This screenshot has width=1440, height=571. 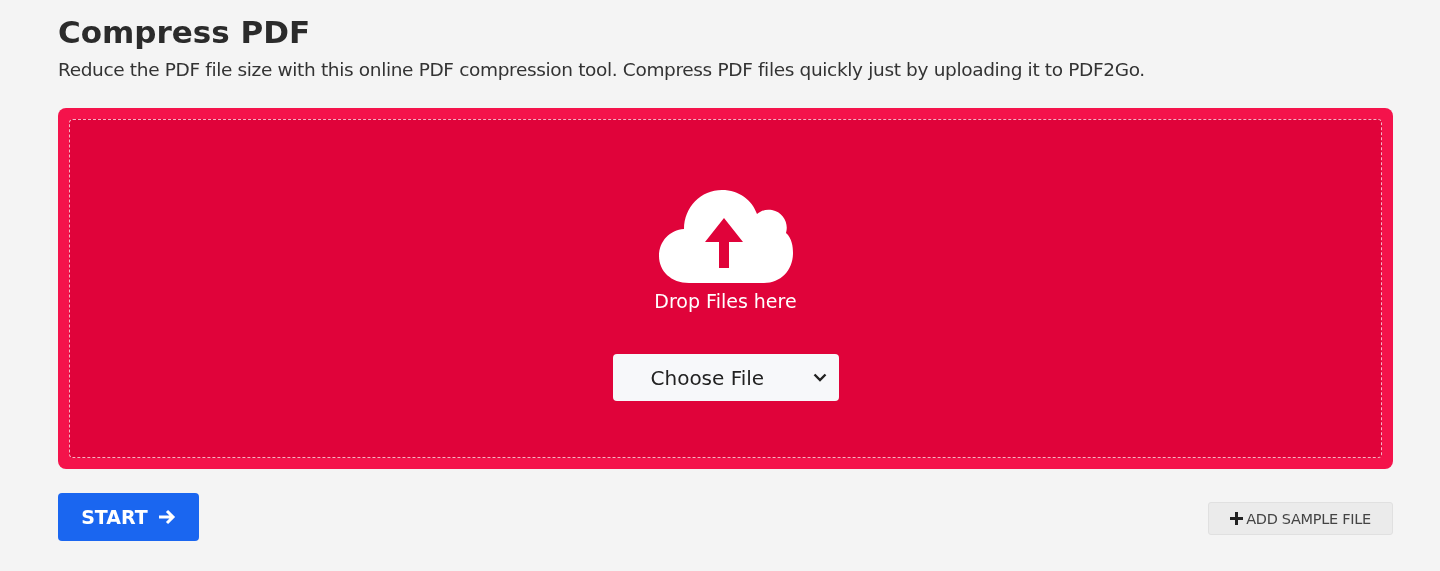 I want to click on drop-files-label: Drop Files here, so click(x=725, y=301).